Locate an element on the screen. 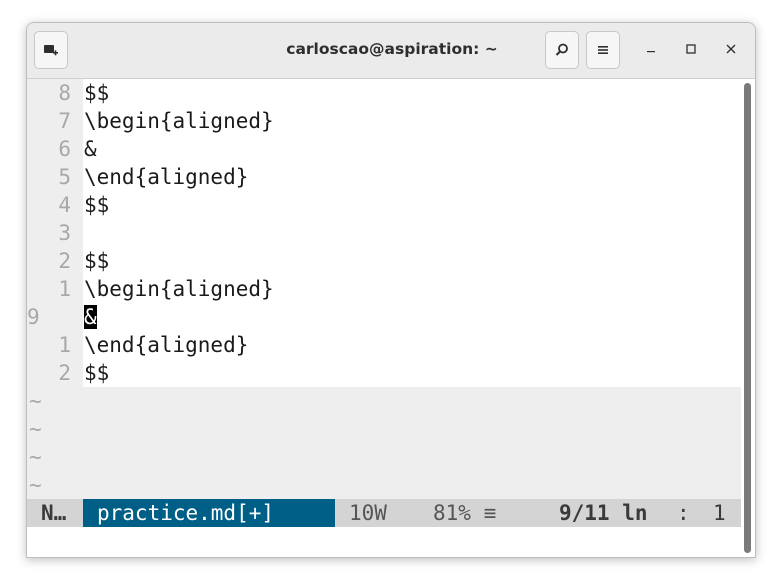 This screenshot has height=585, width=780. editor-line: 1 \end{aligned} is located at coordinates (384, 345).